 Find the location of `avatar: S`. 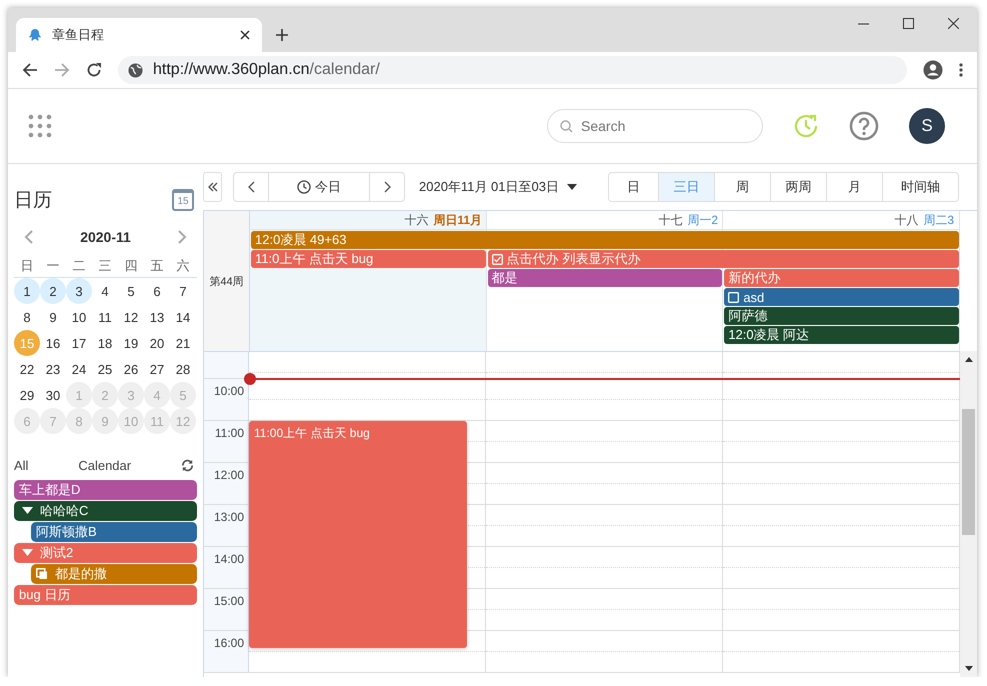

avatar: S is located at coordinates (927, 126).